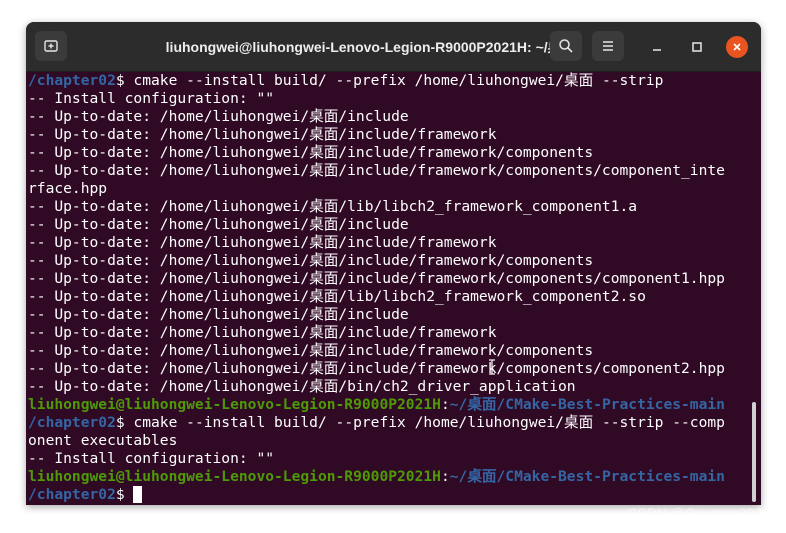  What do you see at coordinates (68, 188) in the screenshot?
I see `terminal-text: rface.hpp` at bounding box center [68, 188].